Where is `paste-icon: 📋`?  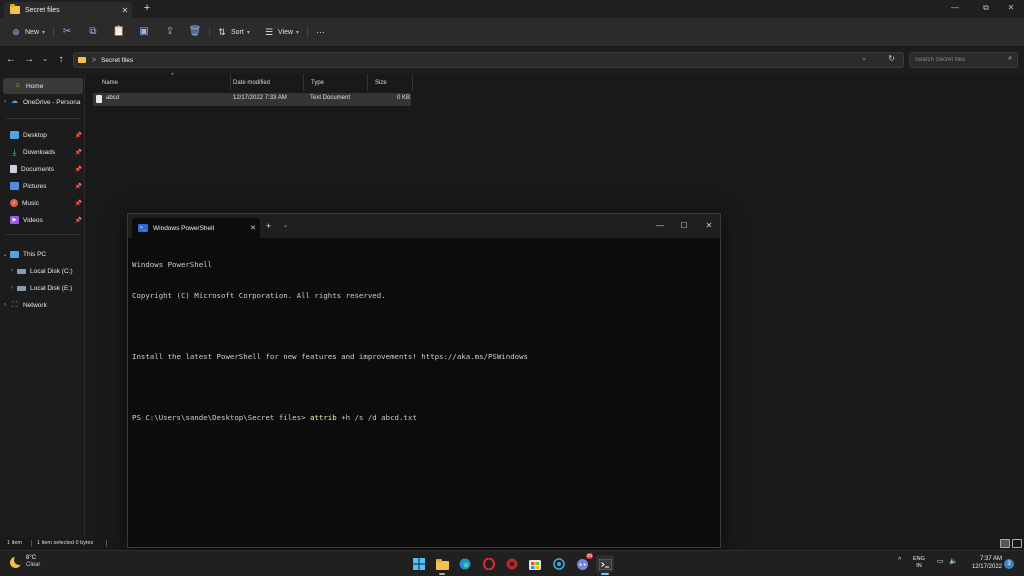
paste-icon: 📋 is located at coordinates (119, 32).